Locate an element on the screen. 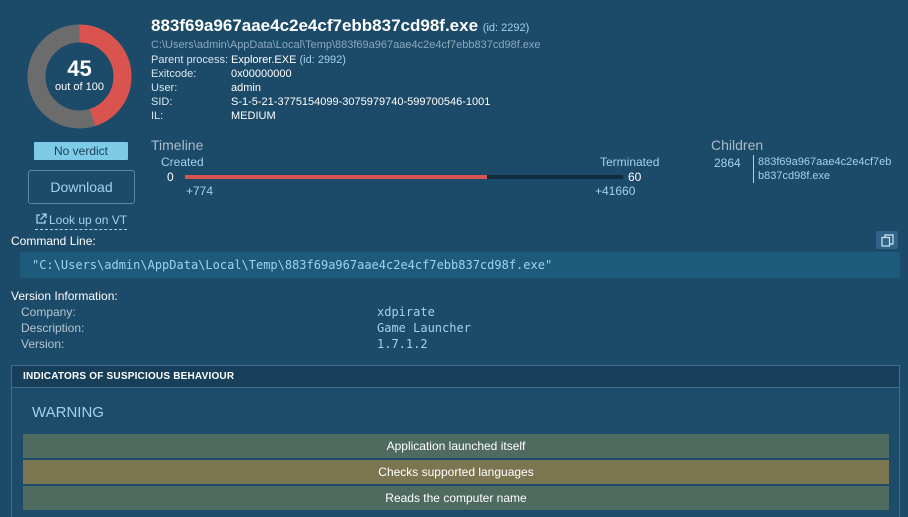  version-description-key: Description: is located at coordinates (53, 328).